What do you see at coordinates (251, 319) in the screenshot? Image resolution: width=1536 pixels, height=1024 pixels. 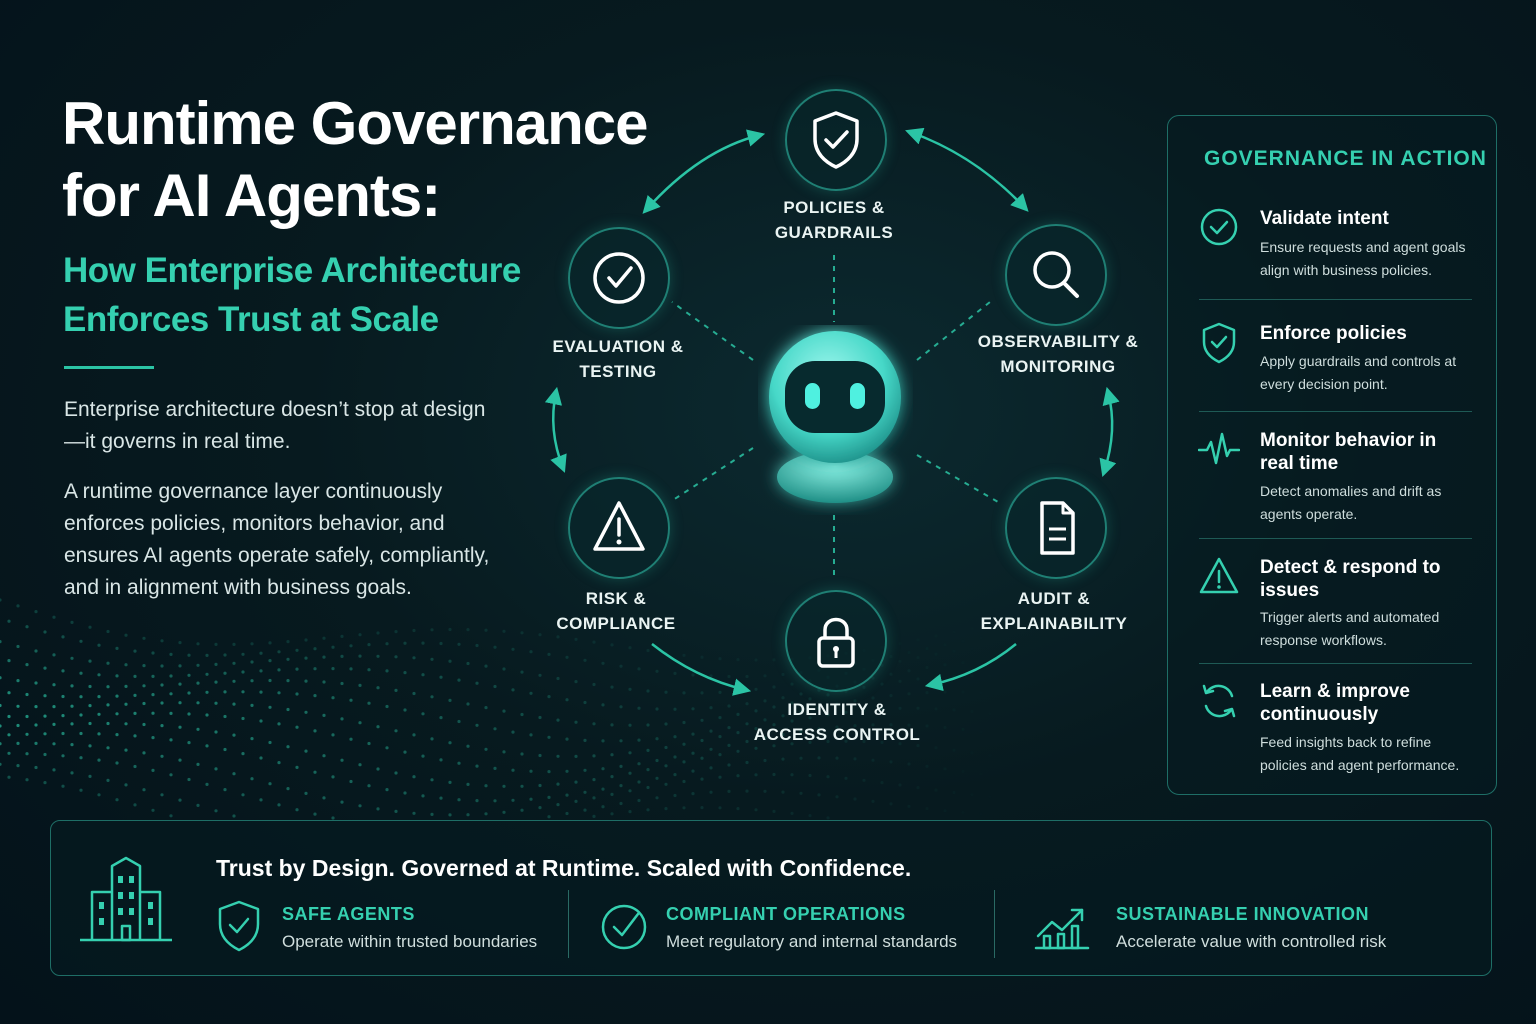 I see `subtitle-line-2: Enforces Trust at Scale` at bounding box center [251, 319].